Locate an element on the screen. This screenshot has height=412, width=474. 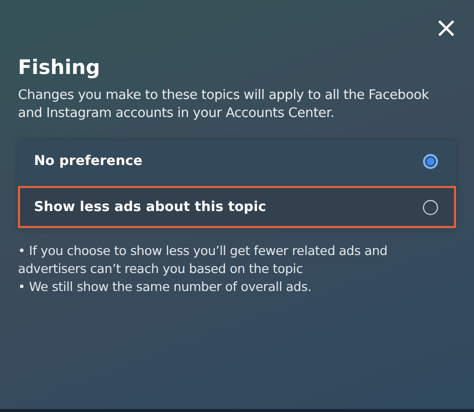
option-label: No preference is located at coordinates (88, 161).